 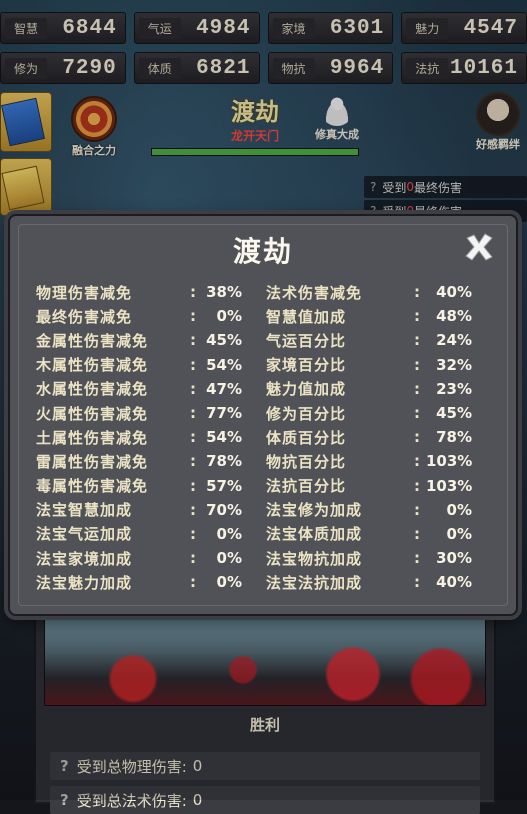 What do you see at coordinates (92, 437) in the screenshot?
I see `bonus-stat-label: 土属性伤害减免` at bounding box center [92, 437].